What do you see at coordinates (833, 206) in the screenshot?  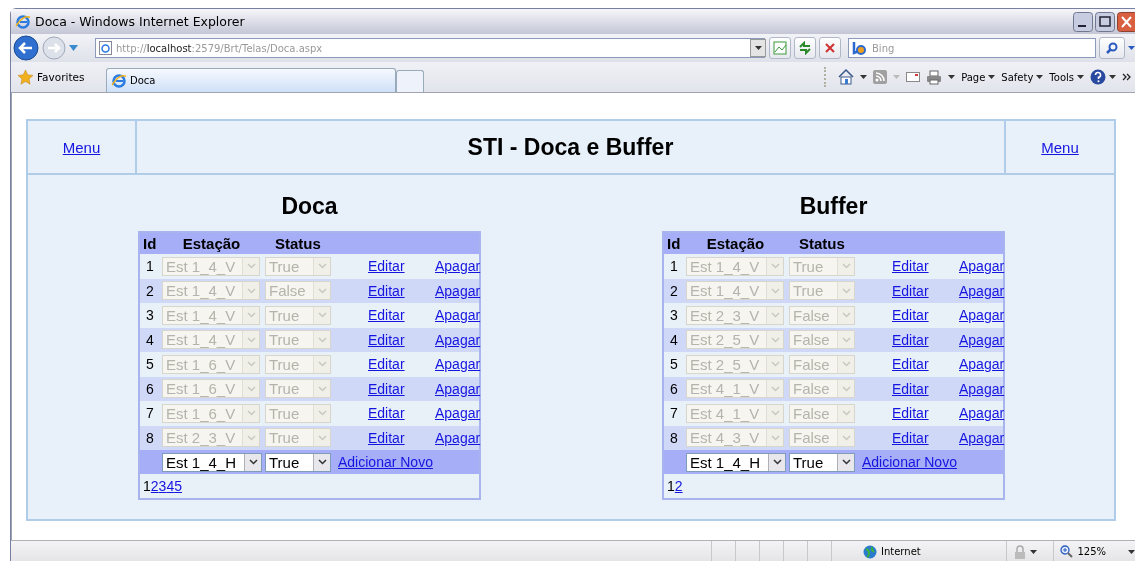 I see `grid-title: Buffer` at bounding box center [833, 206].